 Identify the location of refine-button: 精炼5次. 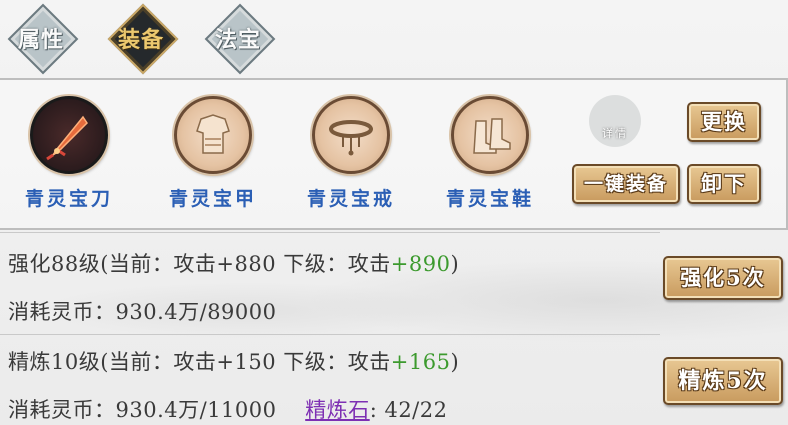
(723, 381).